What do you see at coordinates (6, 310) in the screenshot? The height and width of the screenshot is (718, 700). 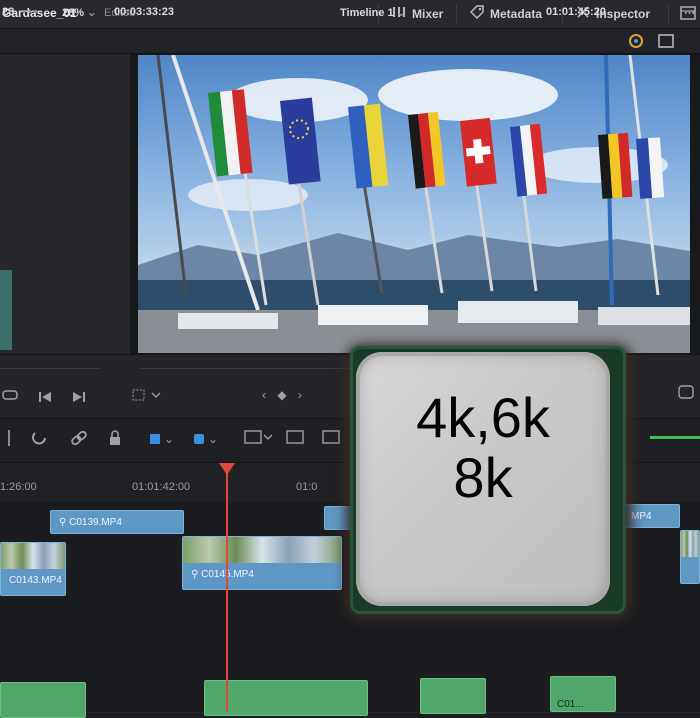 I see `source-thumbnail-edge` at bounding box center [6, 310].